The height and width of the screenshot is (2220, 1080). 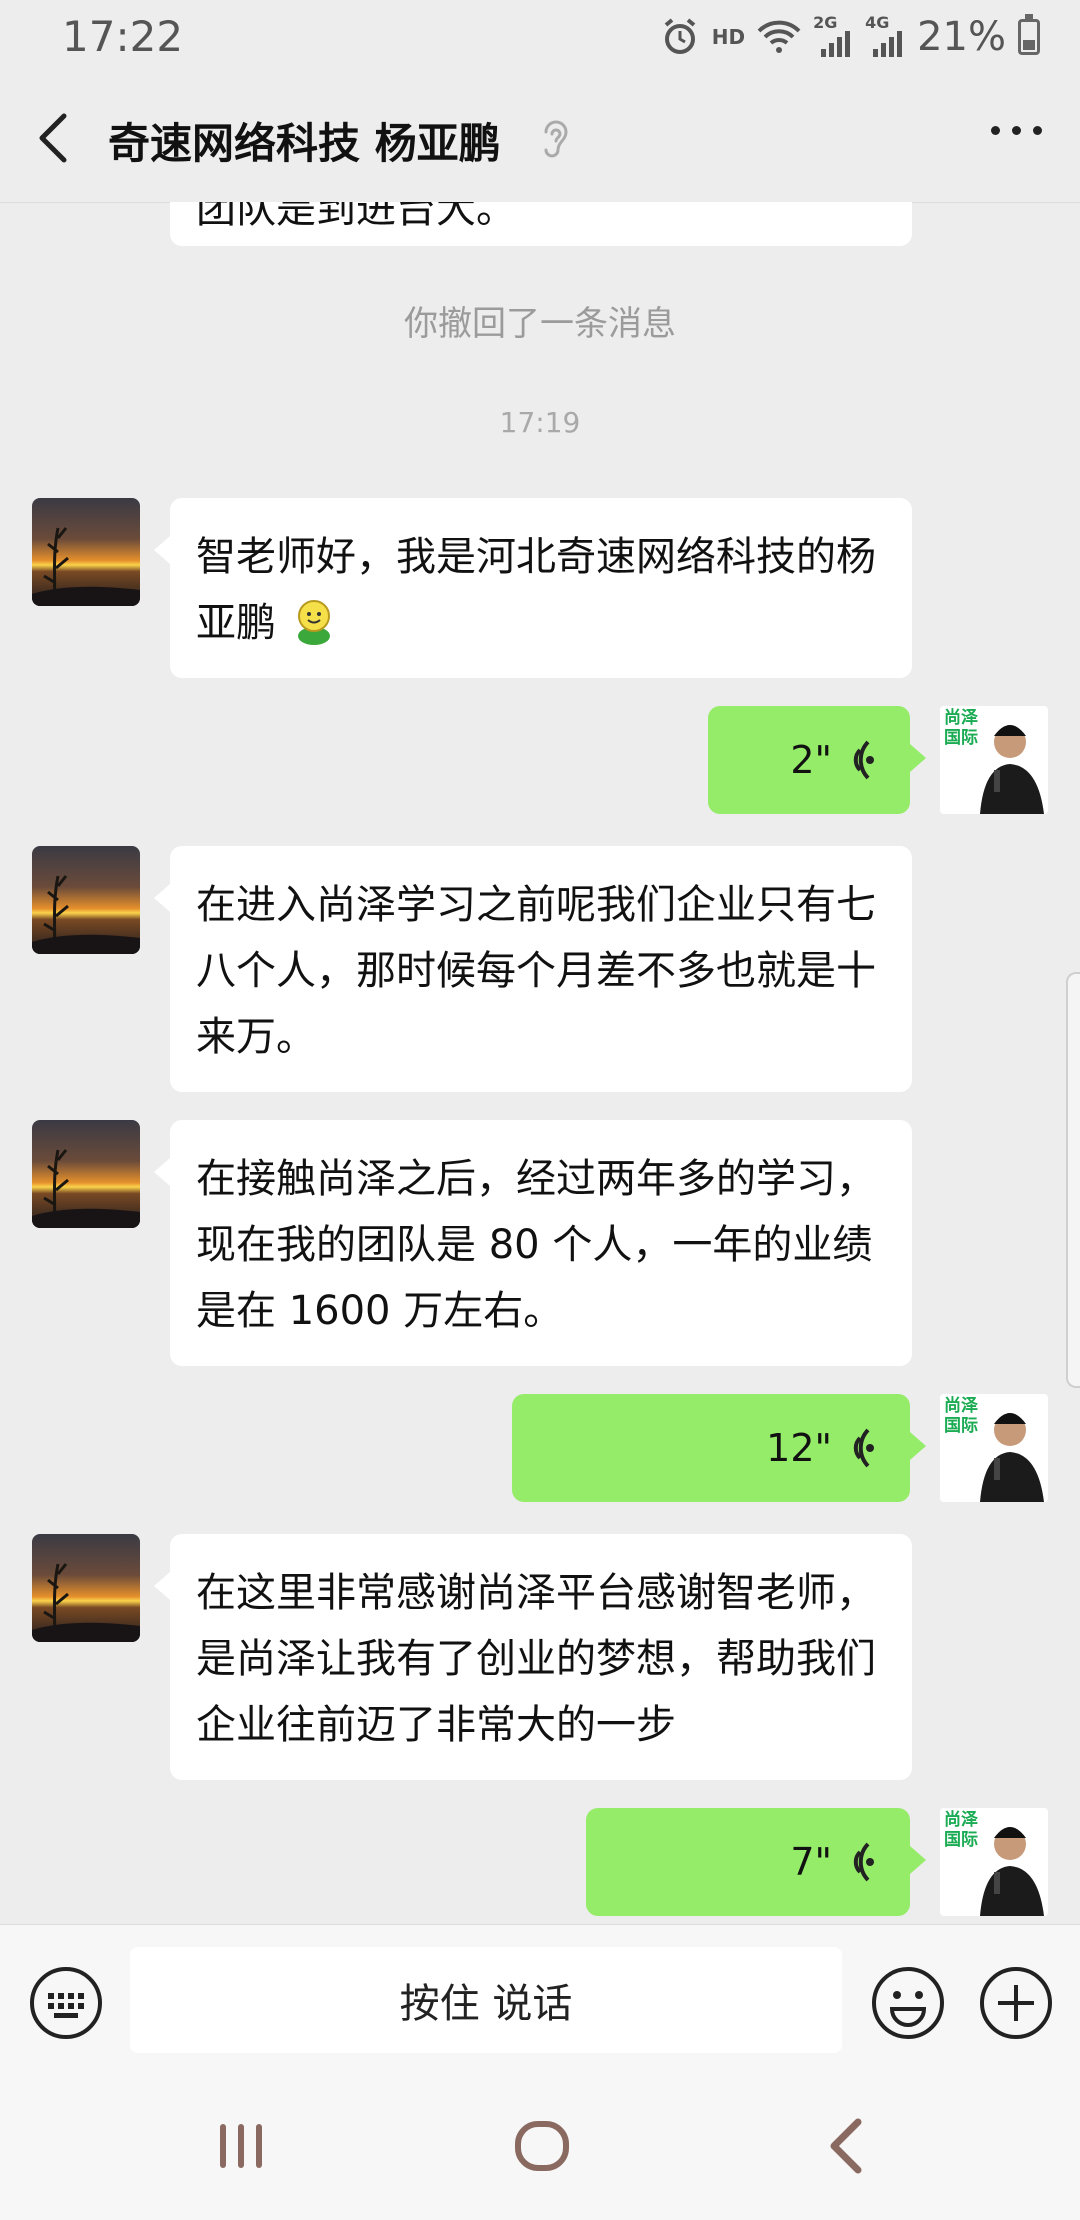 I want to click on message-bubble: 在进入尚泽学习之前呢我们企业只有七八个人，那时候每个月差不多也就是十来万。, so click(x=533, y=969).